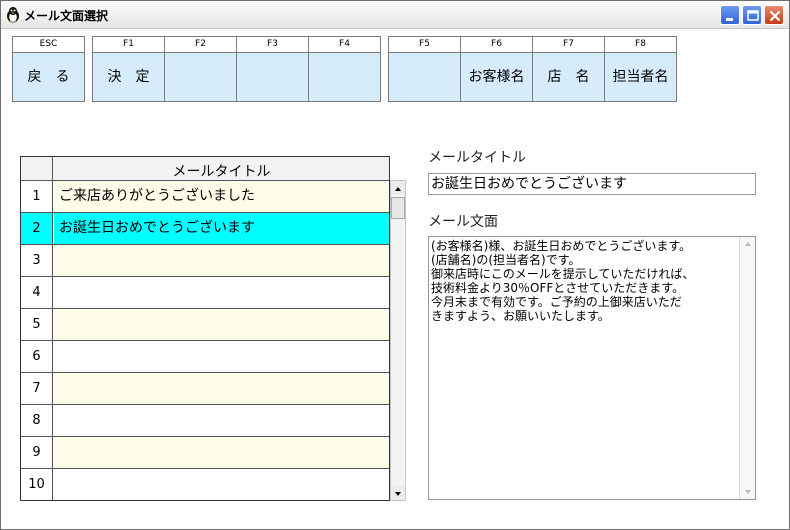 The image size is (790, 530). I want to click on table-row: 9, so click(205, 453).